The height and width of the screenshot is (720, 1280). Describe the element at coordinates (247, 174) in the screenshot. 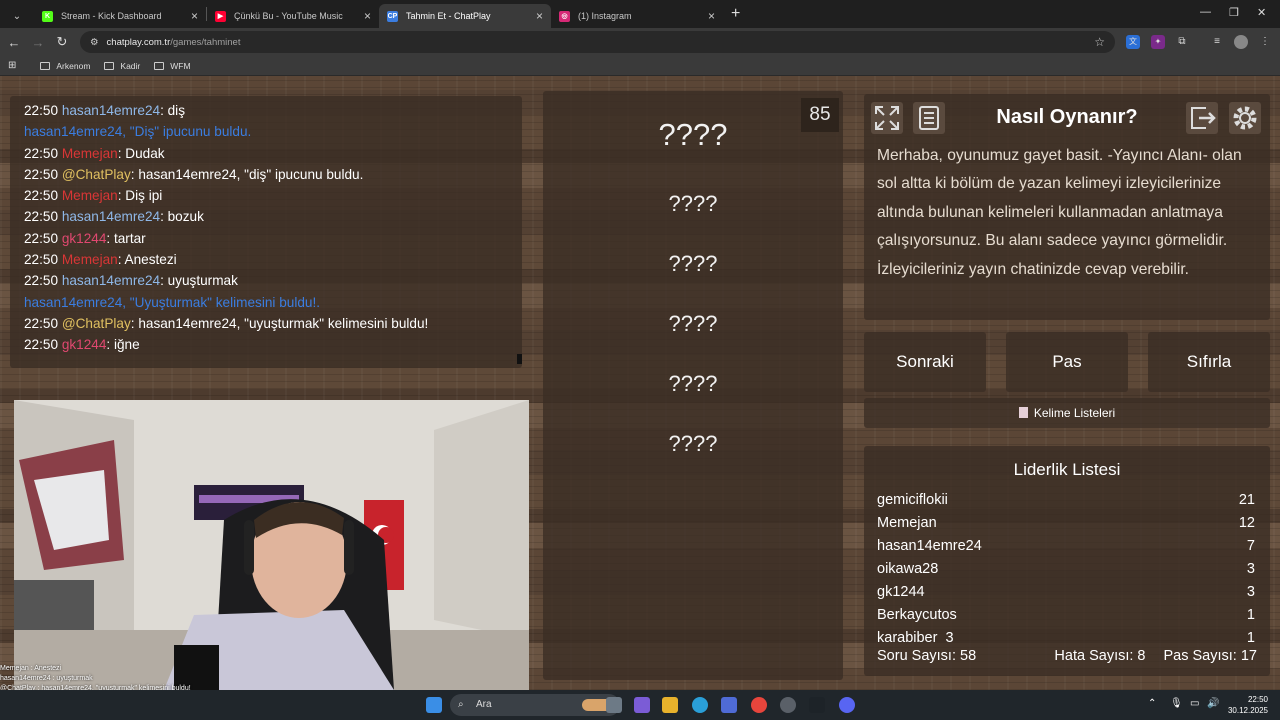

I see `message-text: : hasan14emre24, "diş" ipucunu buldu.` at that location.